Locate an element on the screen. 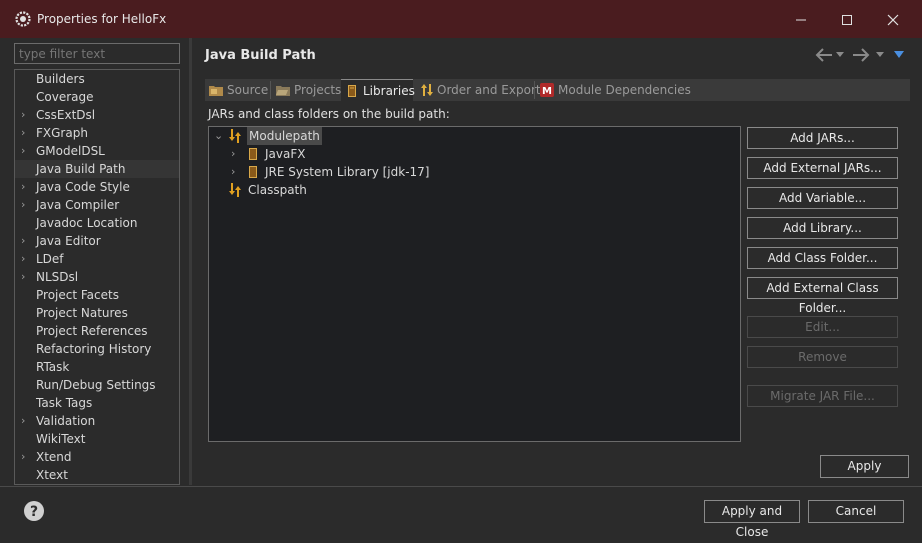 The image size is (922, 543). page-title: Java Build Path is located at coordinates (260, 55).